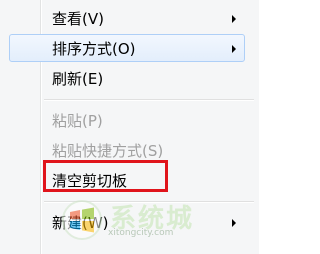 This screenshot has height=254, width=320. I want to click on menu-item-label: 查看(V), so click(78, 19).